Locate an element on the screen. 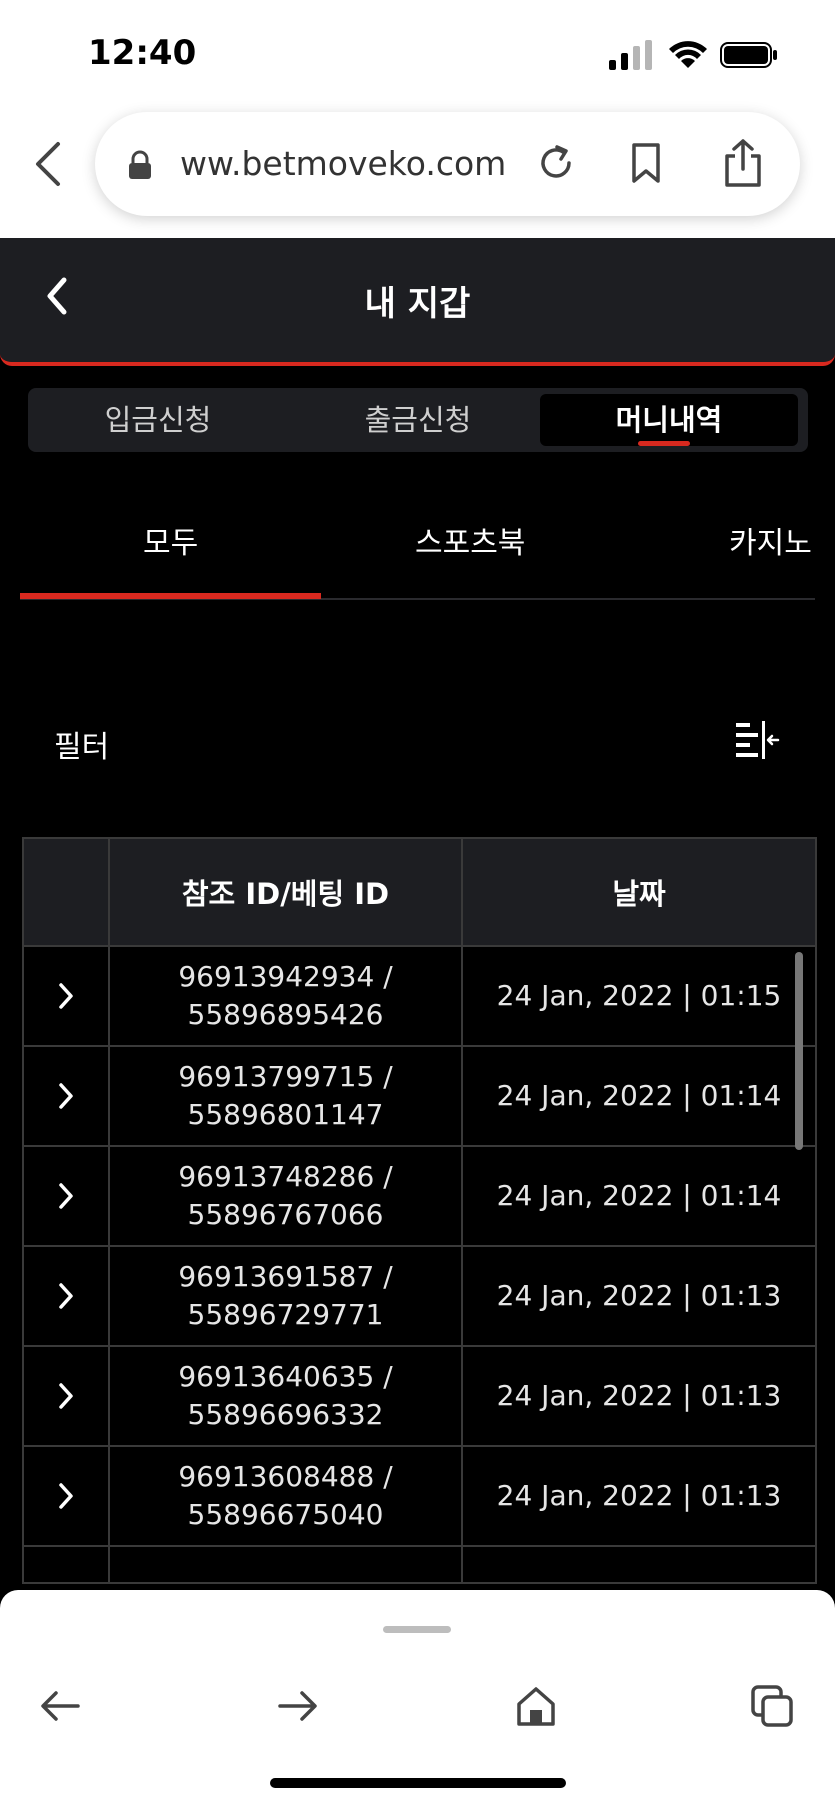  nav-forward-icon is located at coordinates (298, 1706).